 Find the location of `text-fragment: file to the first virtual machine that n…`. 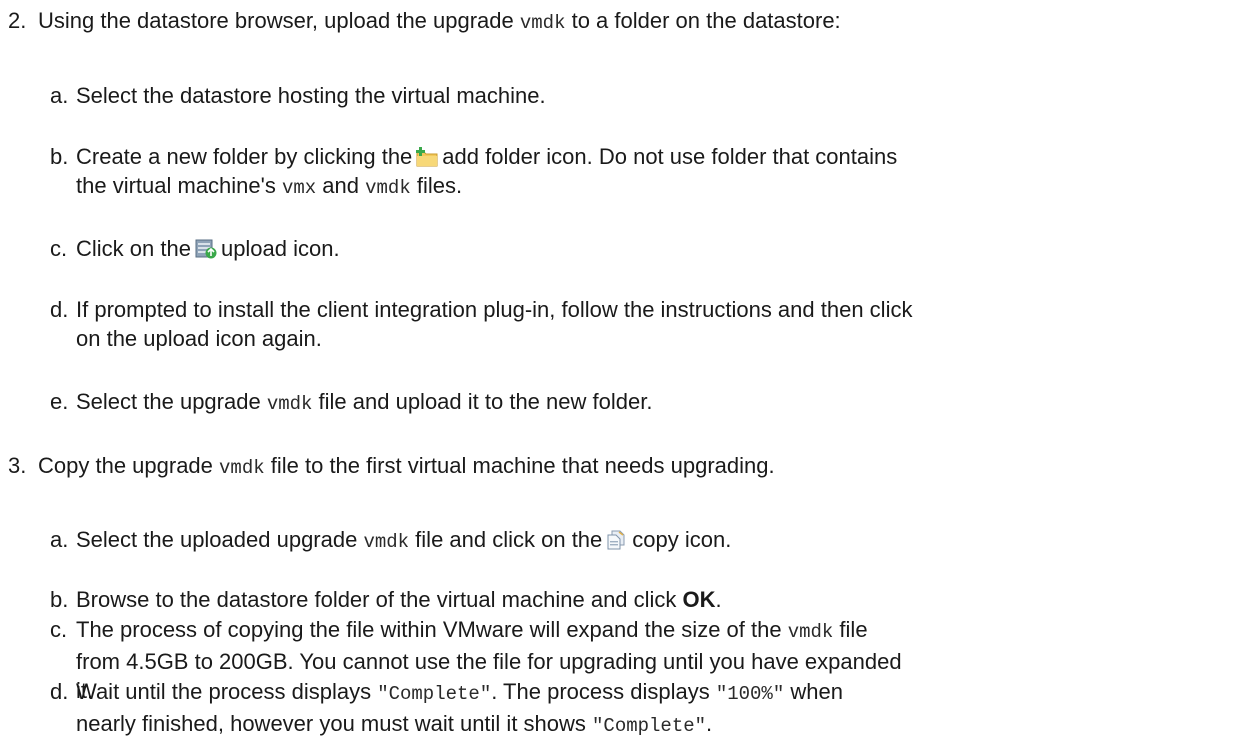

text-fragment: file to the first virtual machine that n… is located at coordinates (519, 465).